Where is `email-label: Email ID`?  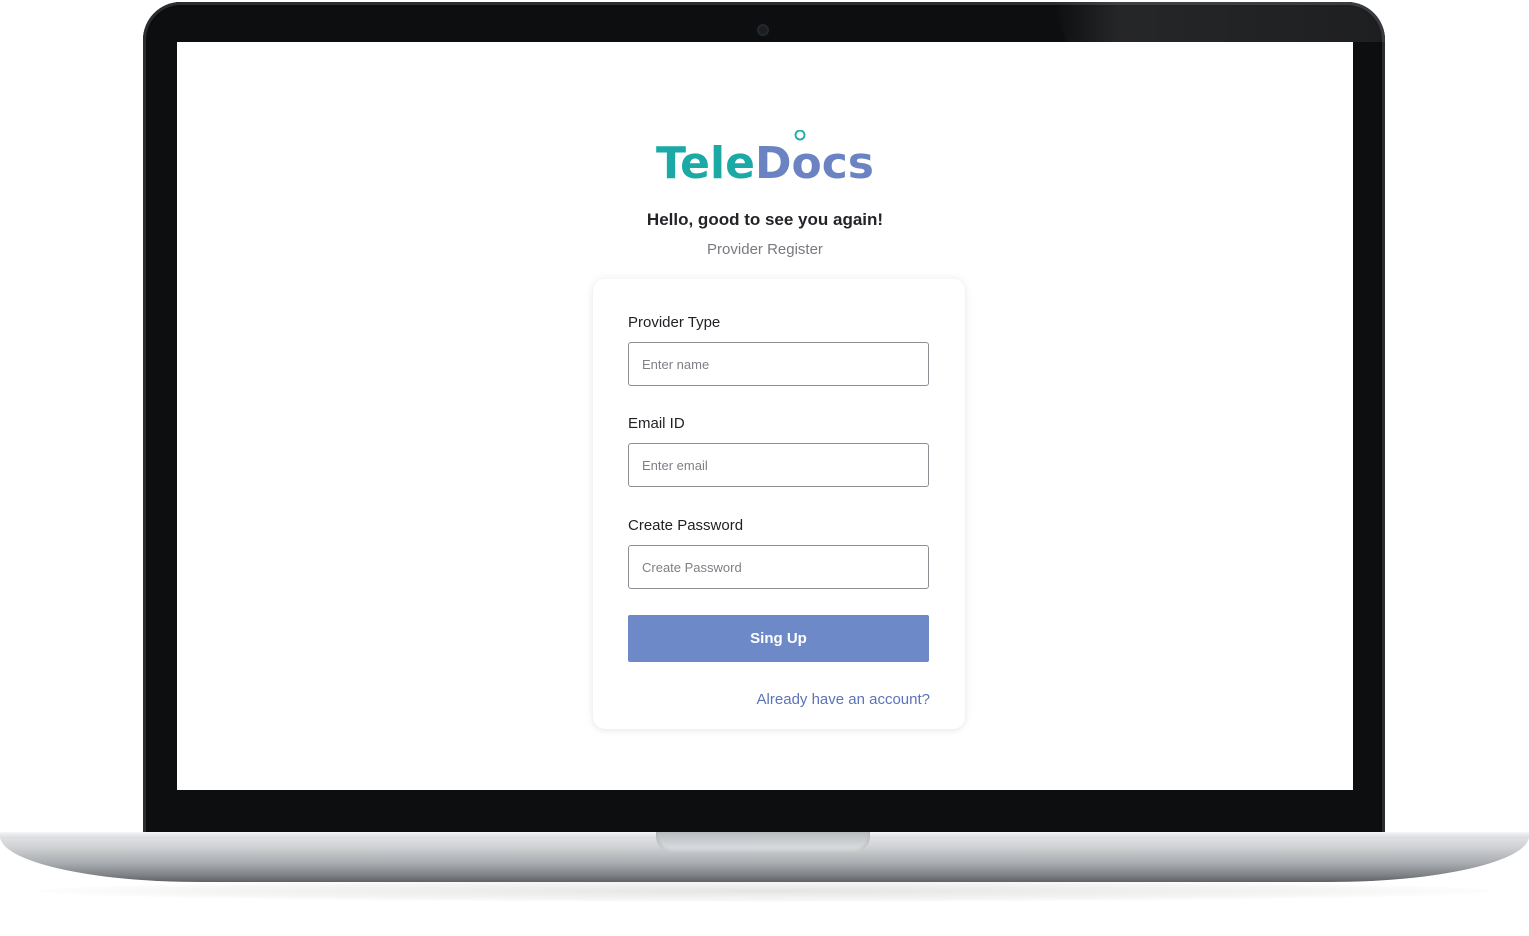 email-label: Email ID is located at coordinates (656, 423).